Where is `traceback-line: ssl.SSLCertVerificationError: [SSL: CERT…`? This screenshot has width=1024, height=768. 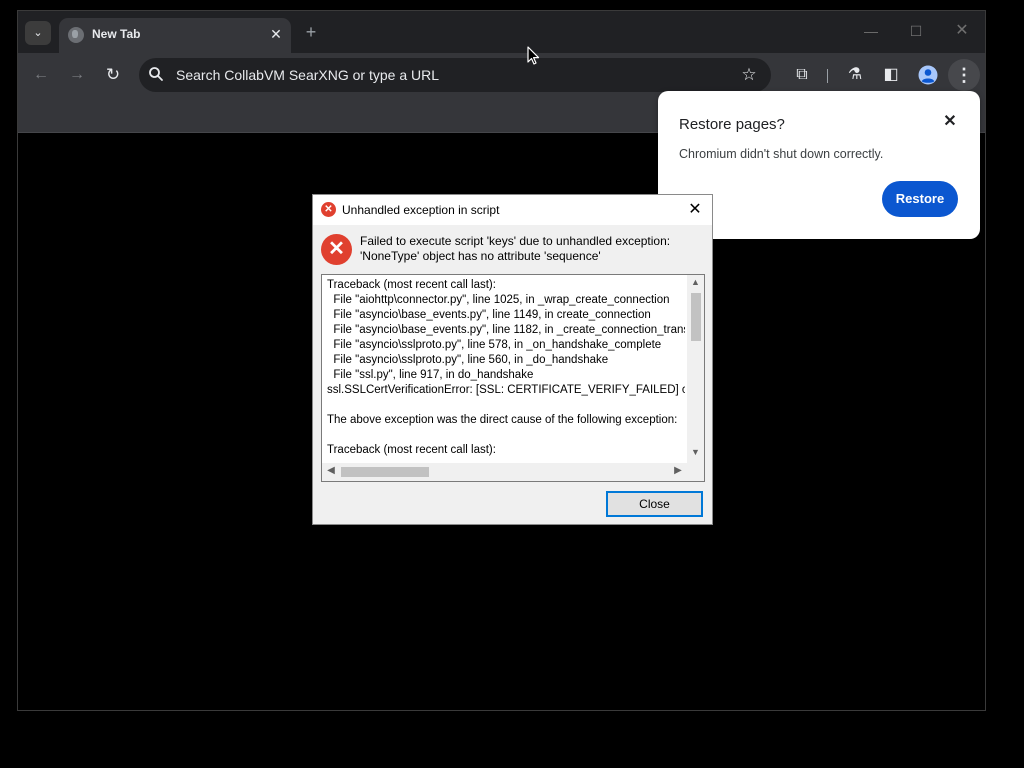 traceback-line: ssl.SSLCertVerificationError: [SSL: CERT… is located at coordinates (506, 390).